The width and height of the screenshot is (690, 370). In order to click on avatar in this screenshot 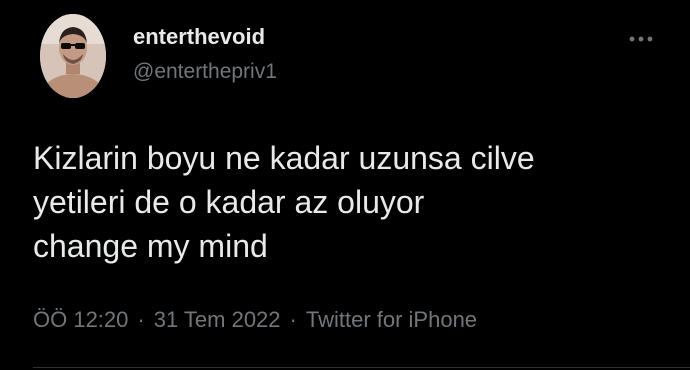, I will do `click(73, 56)`.